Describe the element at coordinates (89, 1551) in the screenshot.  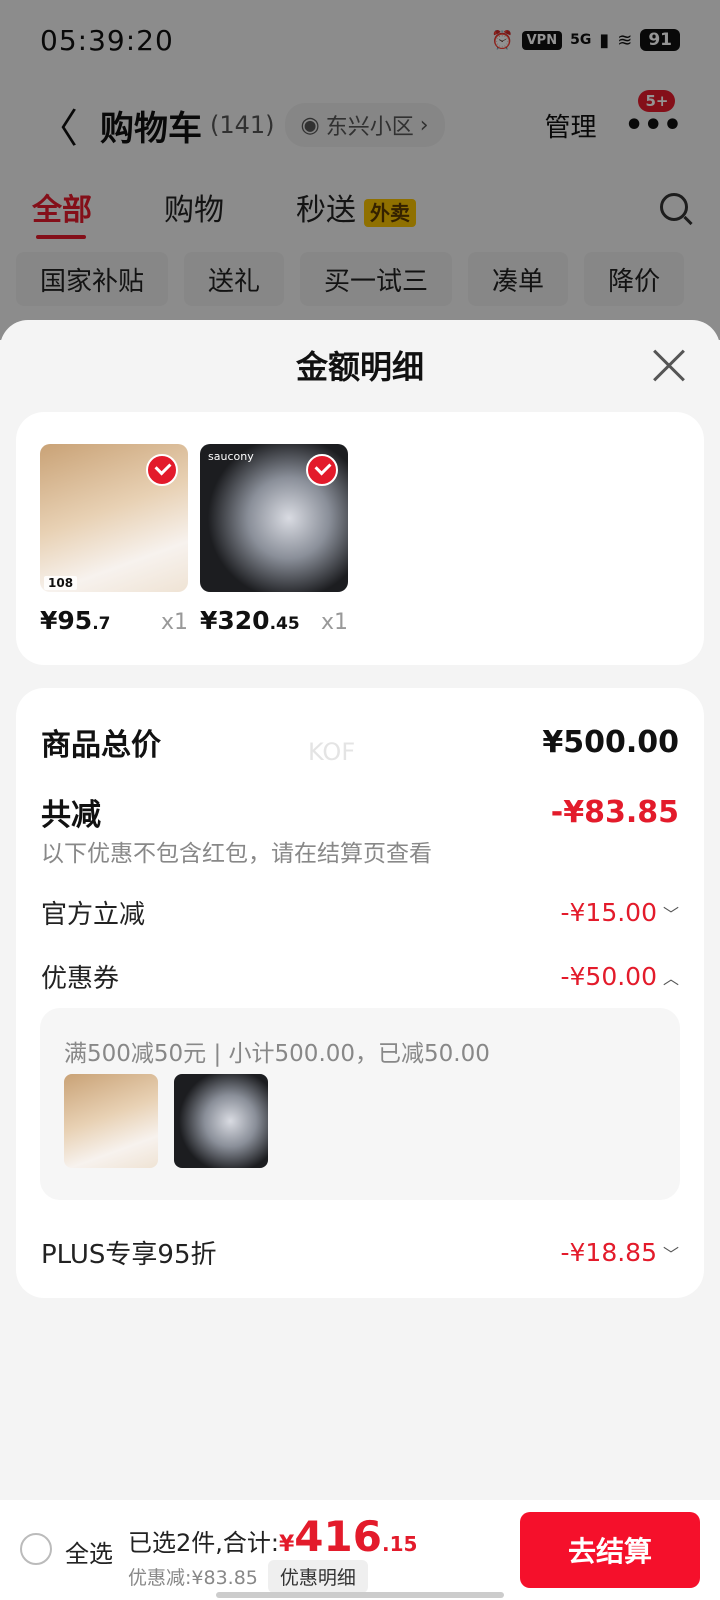
I see `select-all-label: 全选` at that location.